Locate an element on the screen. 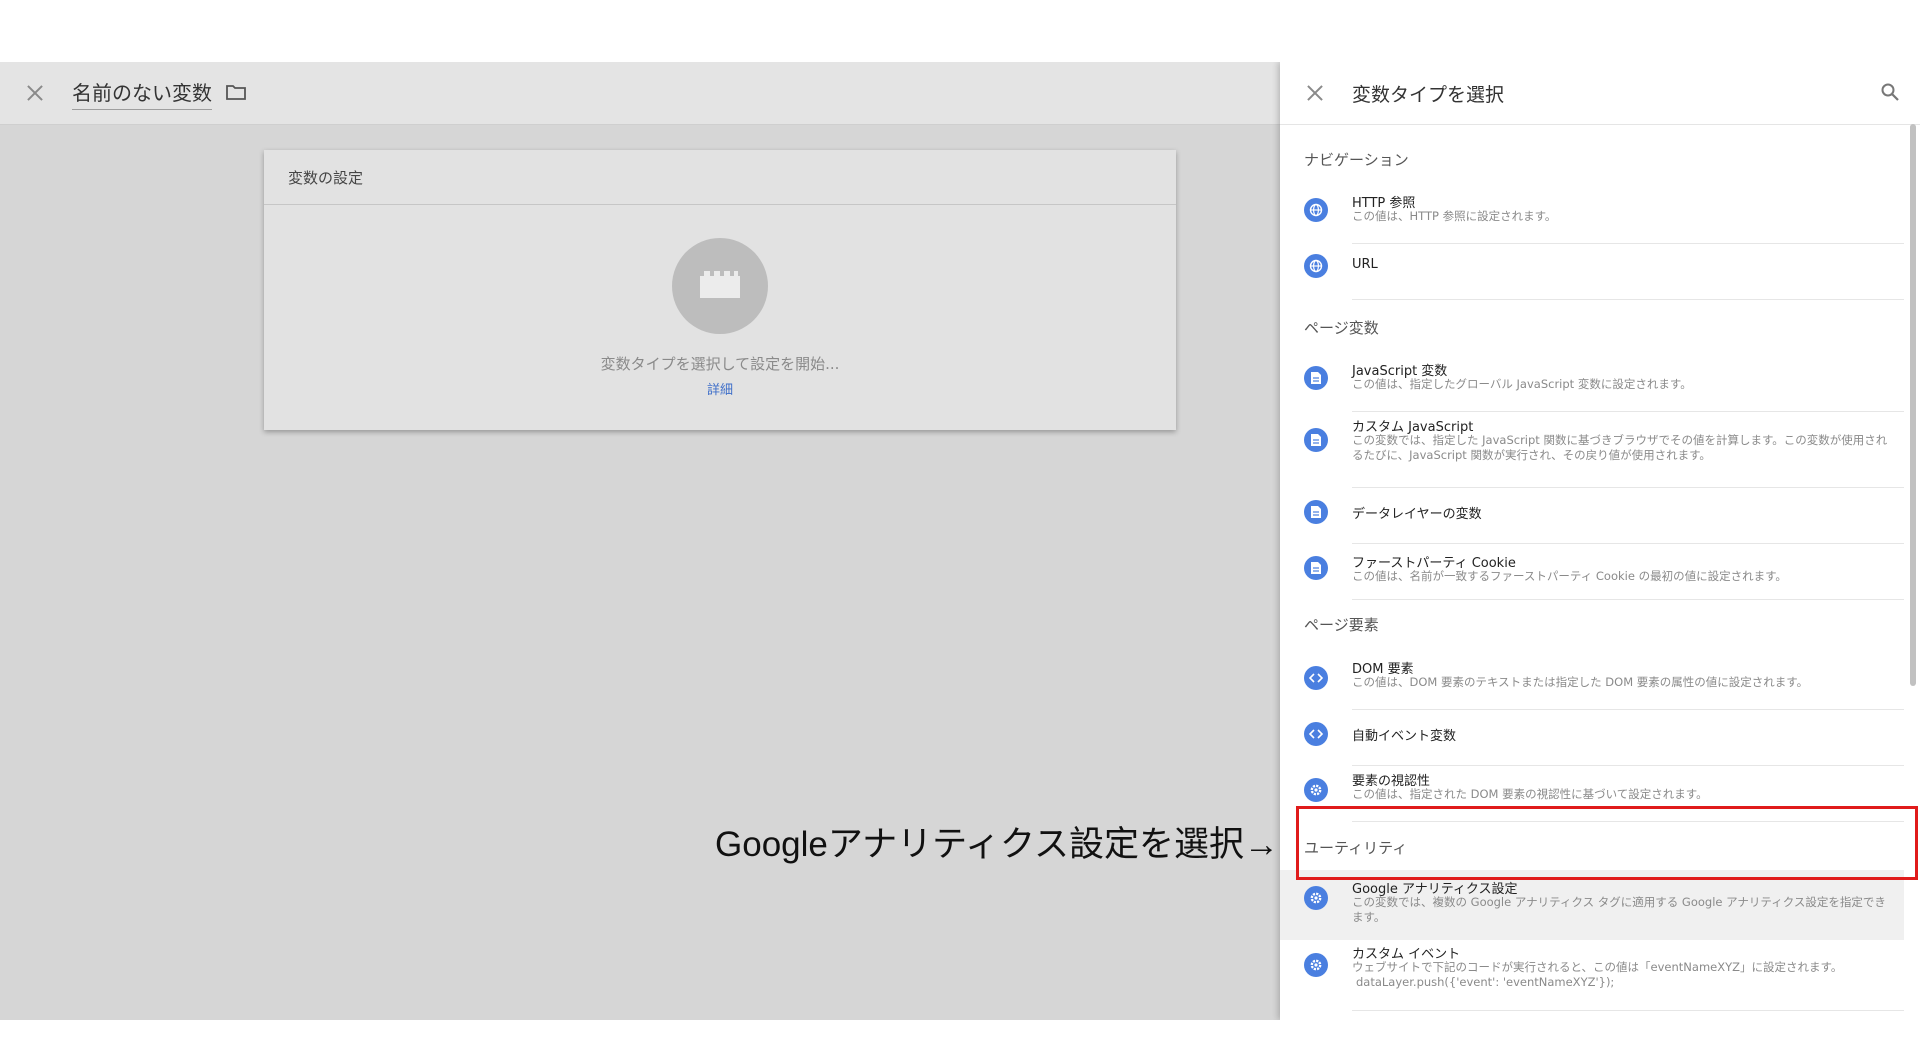 The width and height of the screenshot is (1920, 1050). item-desc: この値は、指定したグローバル JavaScript 変数に設定されます。 is located at coordinates (1522, 384).